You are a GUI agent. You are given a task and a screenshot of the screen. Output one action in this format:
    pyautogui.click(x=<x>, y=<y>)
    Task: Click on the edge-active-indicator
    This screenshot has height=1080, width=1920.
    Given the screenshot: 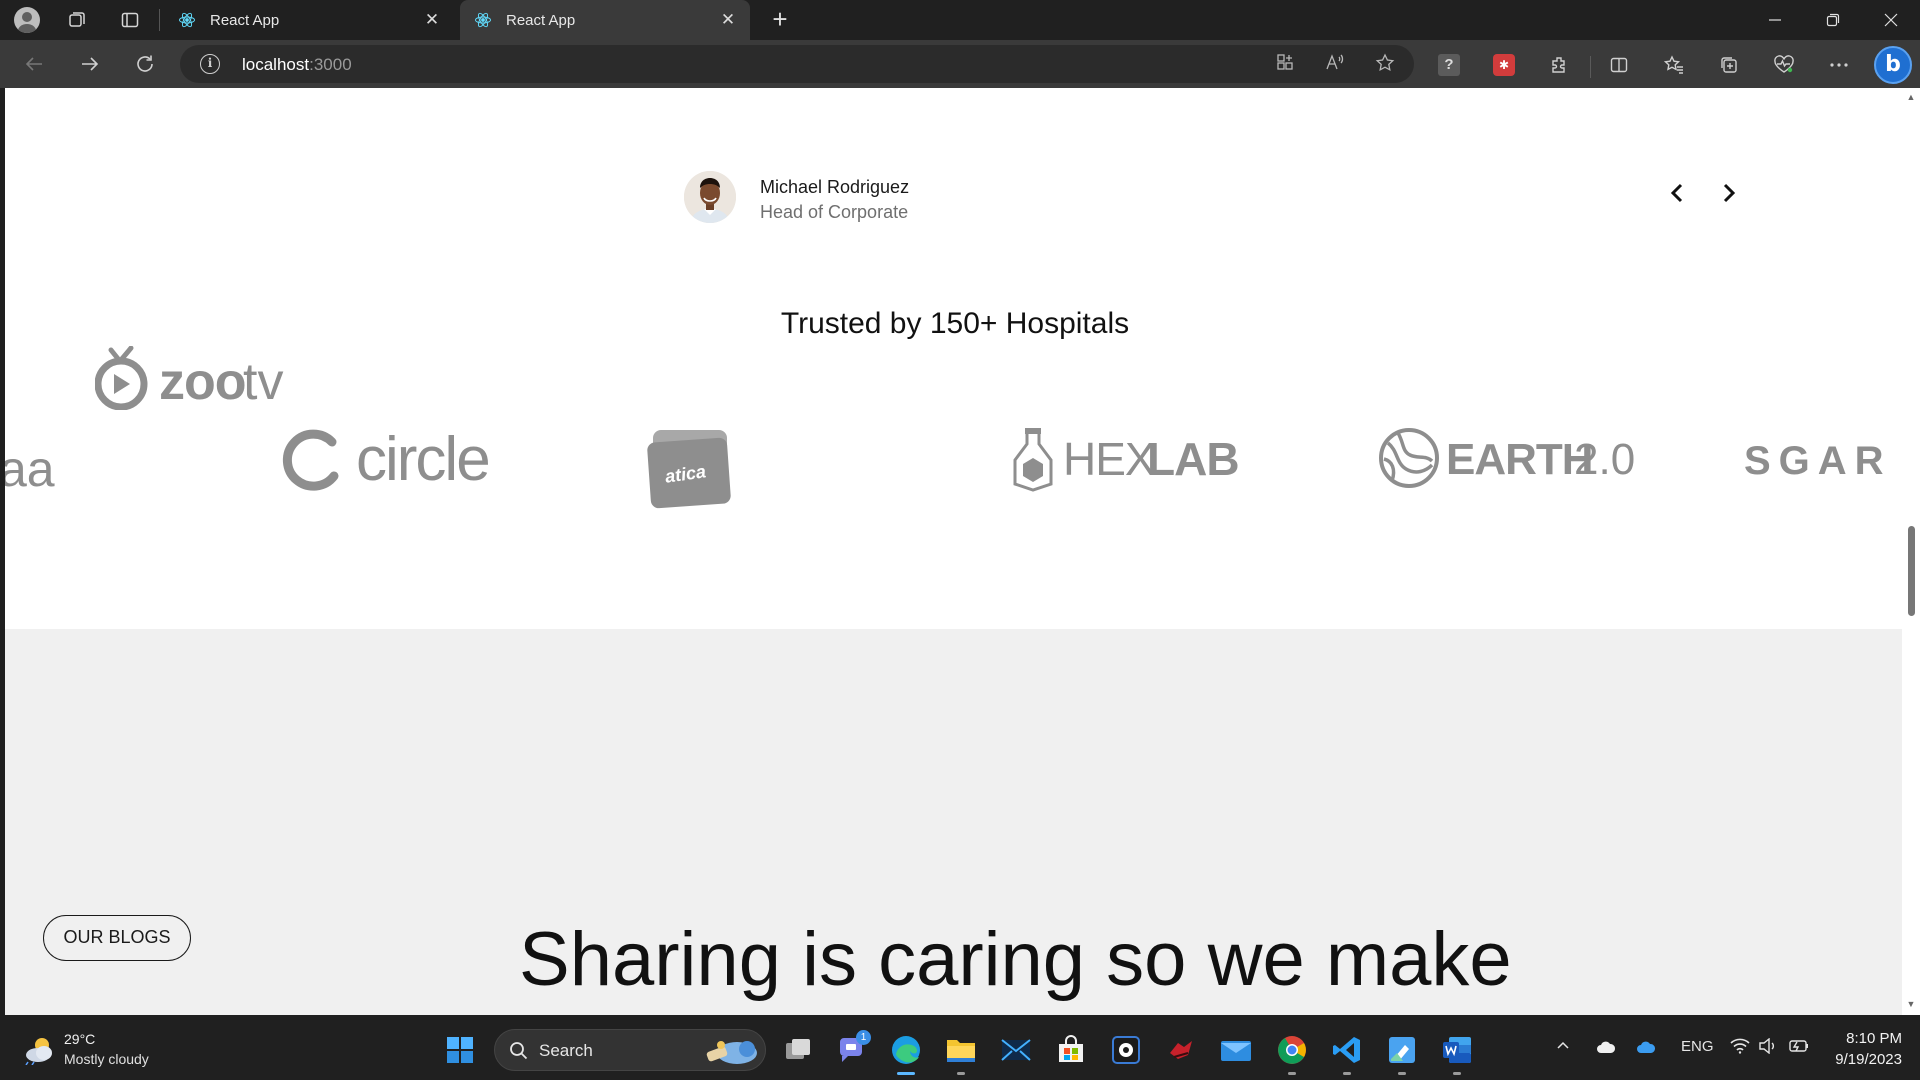 What is the action you would take?
    pyautogui.click(x=906, y=1073)
    